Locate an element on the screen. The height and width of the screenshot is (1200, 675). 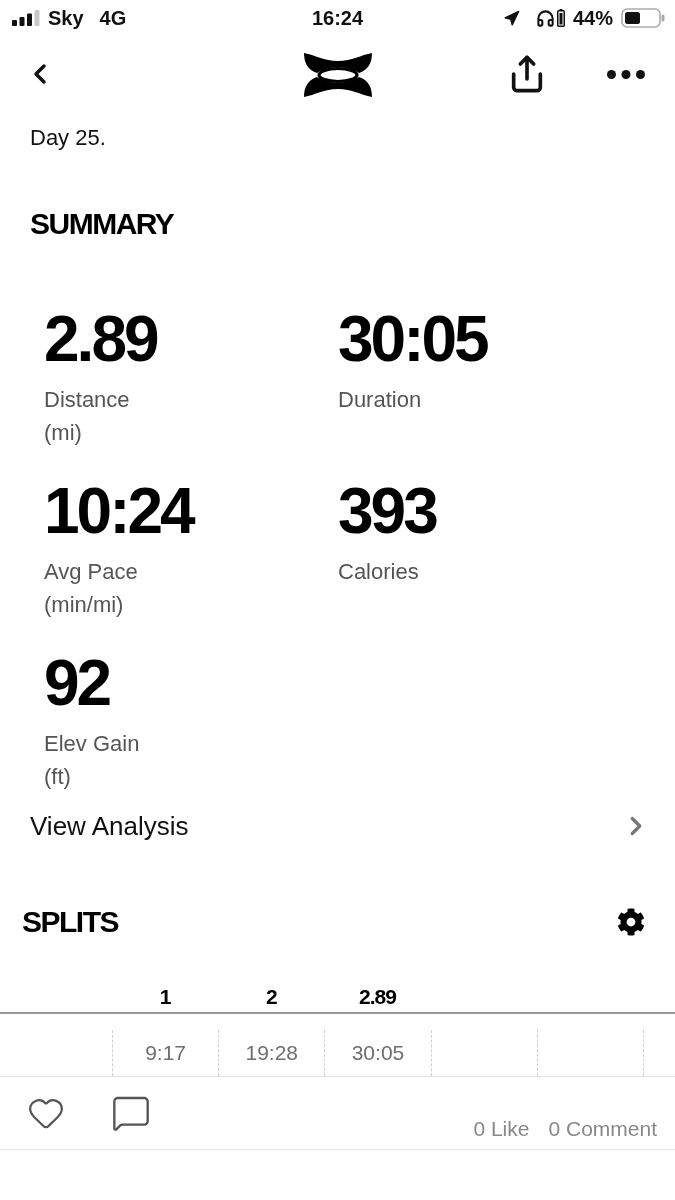
stat-value: 10:24 is located at coordinates (118, 511).